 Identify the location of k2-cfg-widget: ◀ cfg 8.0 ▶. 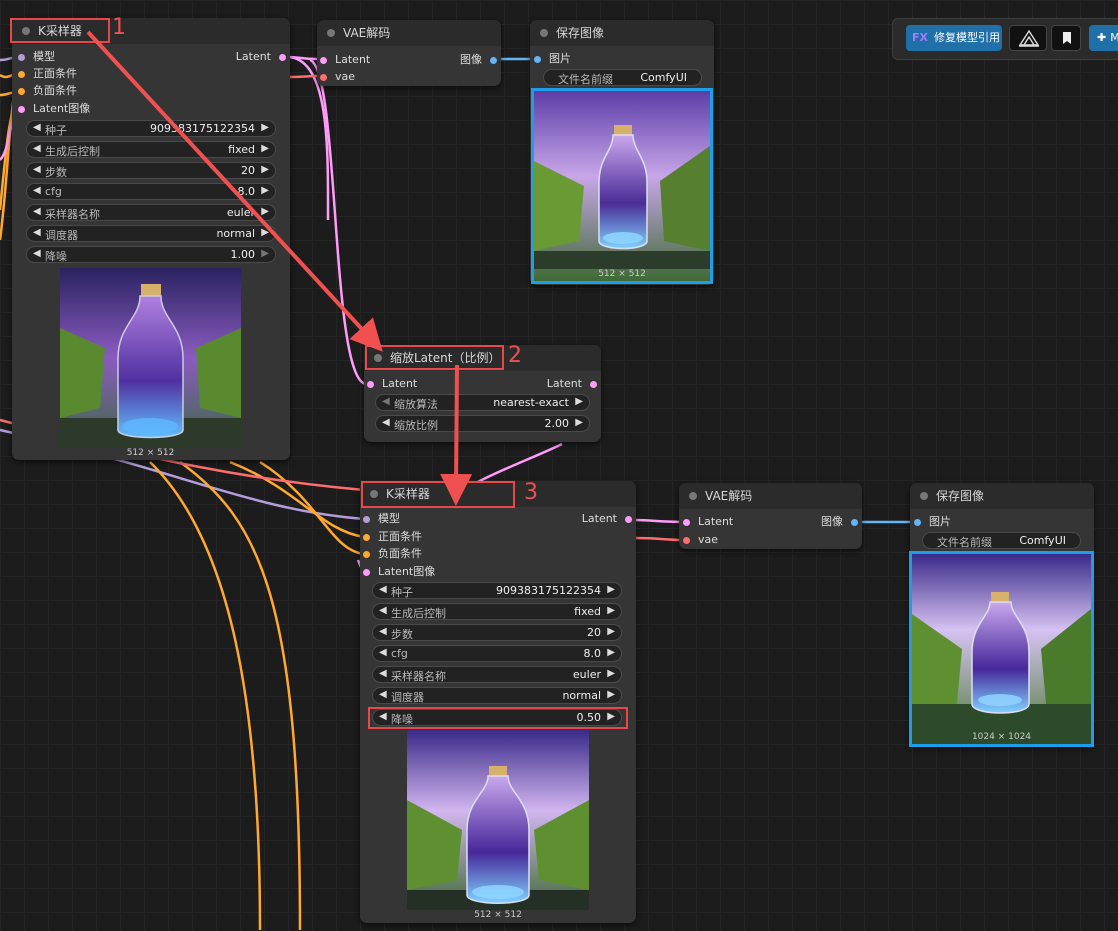
(497, 653).